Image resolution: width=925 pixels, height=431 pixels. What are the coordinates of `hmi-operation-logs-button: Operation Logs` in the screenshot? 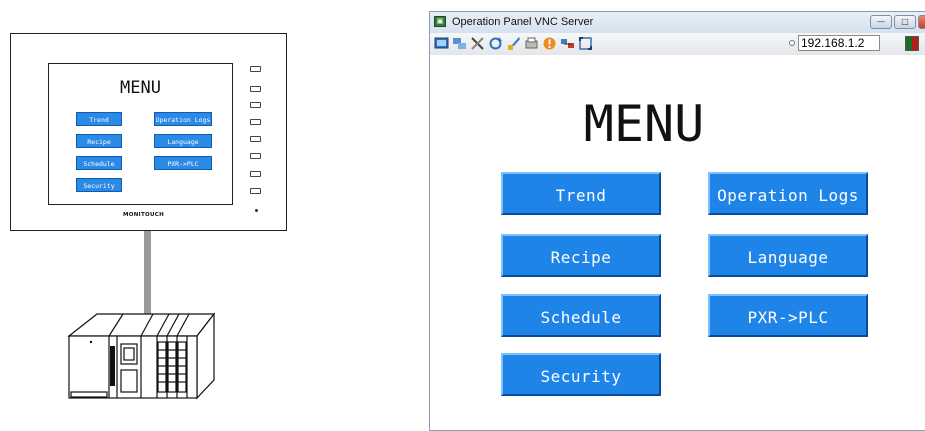 It's located at (183, 119).